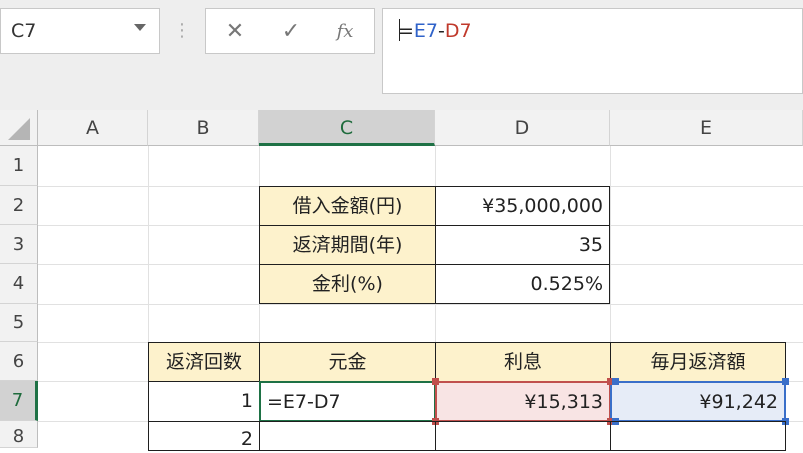  Describe the element at coordinates (523, 362) in the screenshot. I see `cell-d6: 利息` at that location.